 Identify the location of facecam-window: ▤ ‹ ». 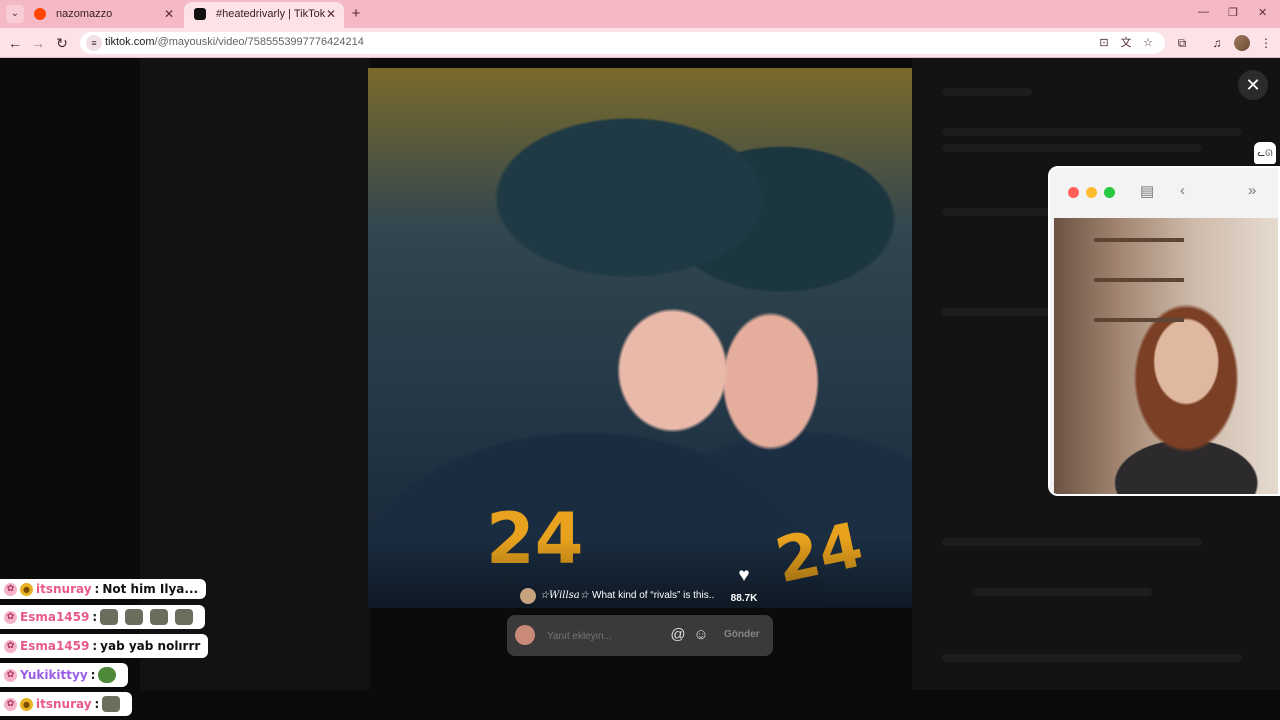
(1164, 331).